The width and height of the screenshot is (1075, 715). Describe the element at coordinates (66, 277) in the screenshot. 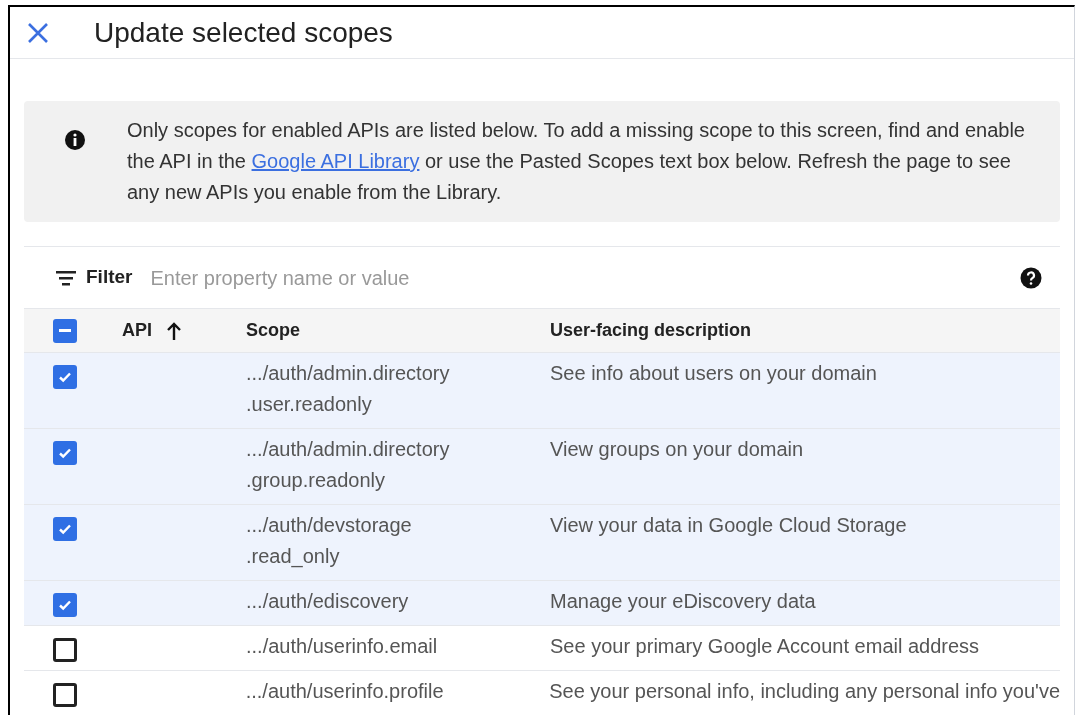

I see `filter-icon` at that location.